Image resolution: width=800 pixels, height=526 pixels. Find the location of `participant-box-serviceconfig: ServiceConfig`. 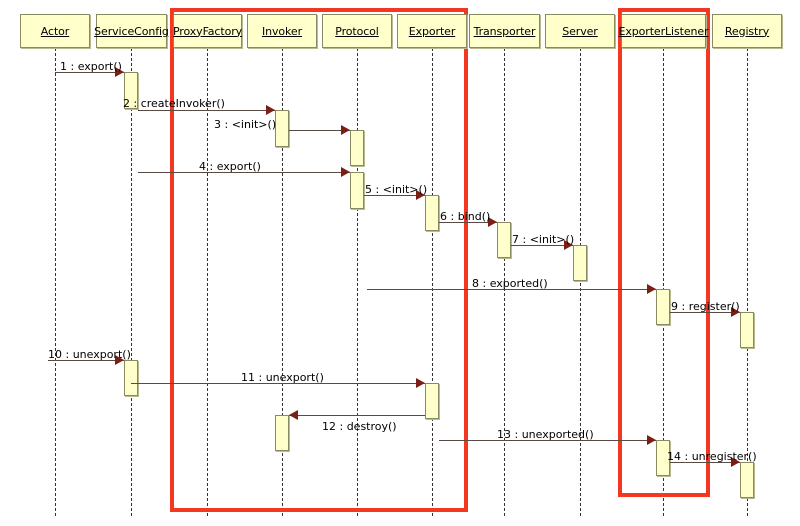

participant-box-serviceconfig: ServiceConfig is located at coordinates (131, 31).